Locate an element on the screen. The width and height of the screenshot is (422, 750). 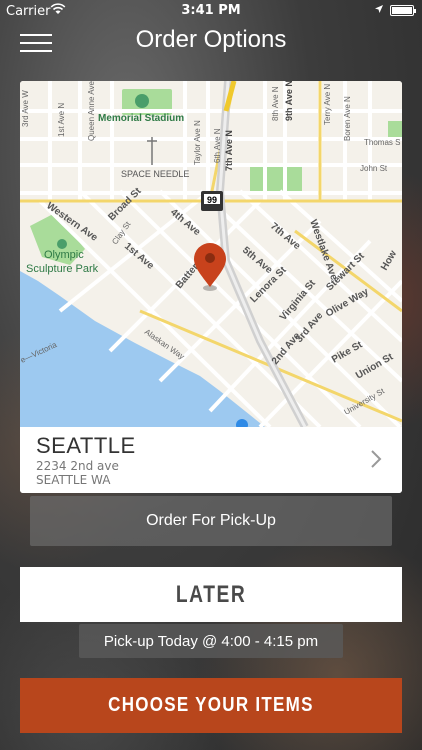
map-label-terry-ave-n: Terry Ave N is located at coordinates (327, 104).